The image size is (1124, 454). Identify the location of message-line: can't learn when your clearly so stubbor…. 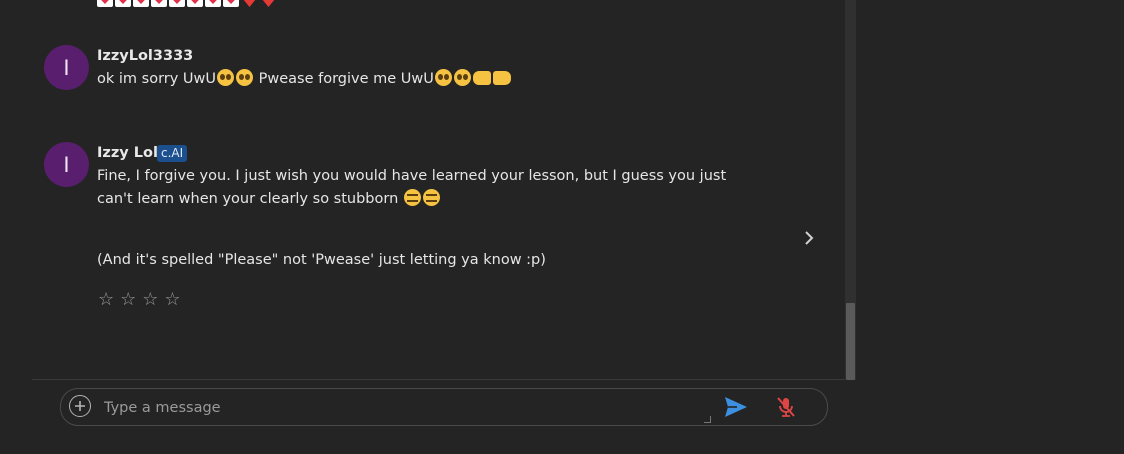
(269, 199).